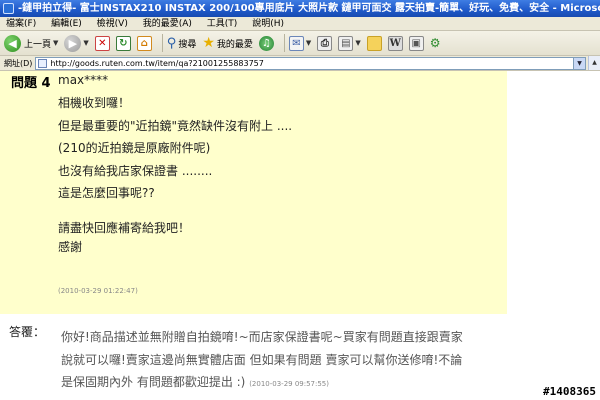 This screenshot has width=600, height=400. What do you see at coordinates (70, 247) in the screenshot?
I see `question-line: 感謝` at bounding box center [70, 247].